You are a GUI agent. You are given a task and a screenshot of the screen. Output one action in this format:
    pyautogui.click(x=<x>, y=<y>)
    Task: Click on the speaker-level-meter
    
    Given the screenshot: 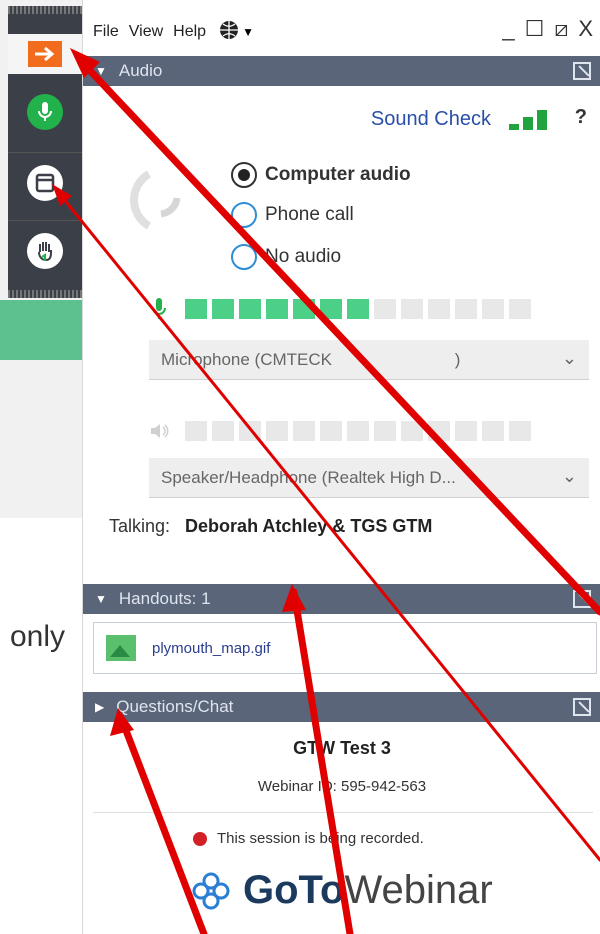 What is the action you would take?
    pyautogui.click(x=342, y=431)
    